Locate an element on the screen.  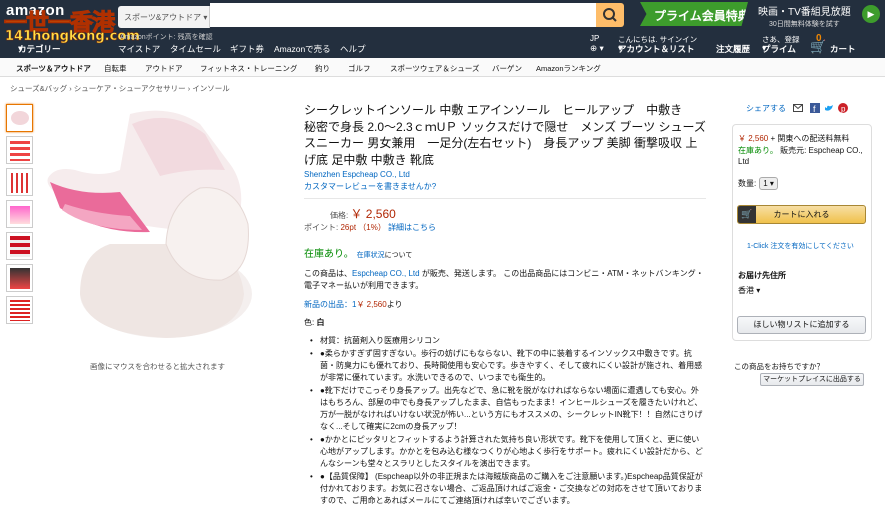
prime-menu: プライム ▾ is located at coordinates (779, 48).